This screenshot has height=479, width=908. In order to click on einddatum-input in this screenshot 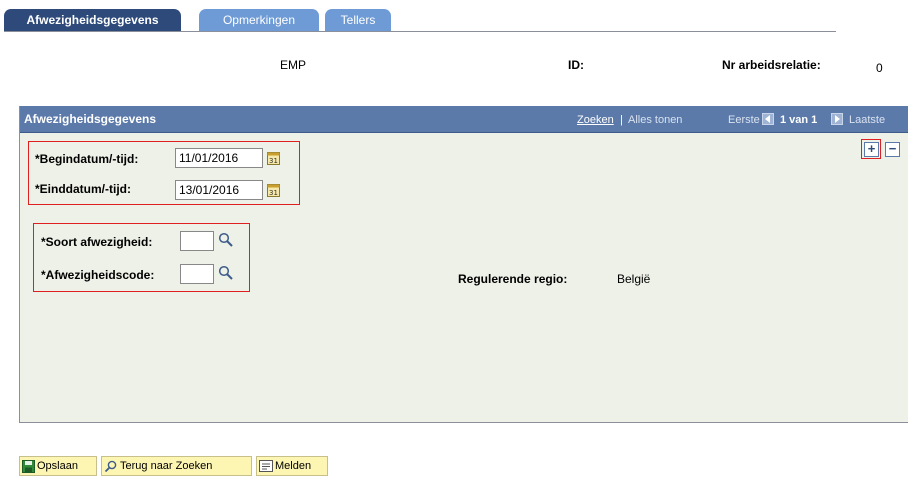, I will do `click(219, 190)`.